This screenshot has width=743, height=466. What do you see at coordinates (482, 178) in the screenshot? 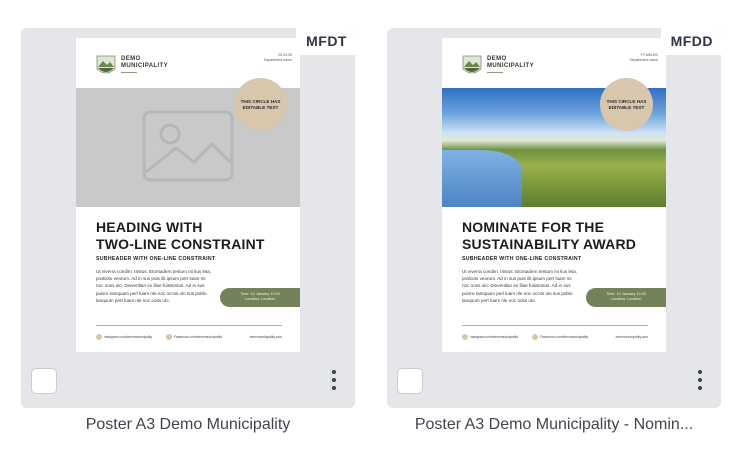
I see `lake-water` at bounding box center [482, 178].